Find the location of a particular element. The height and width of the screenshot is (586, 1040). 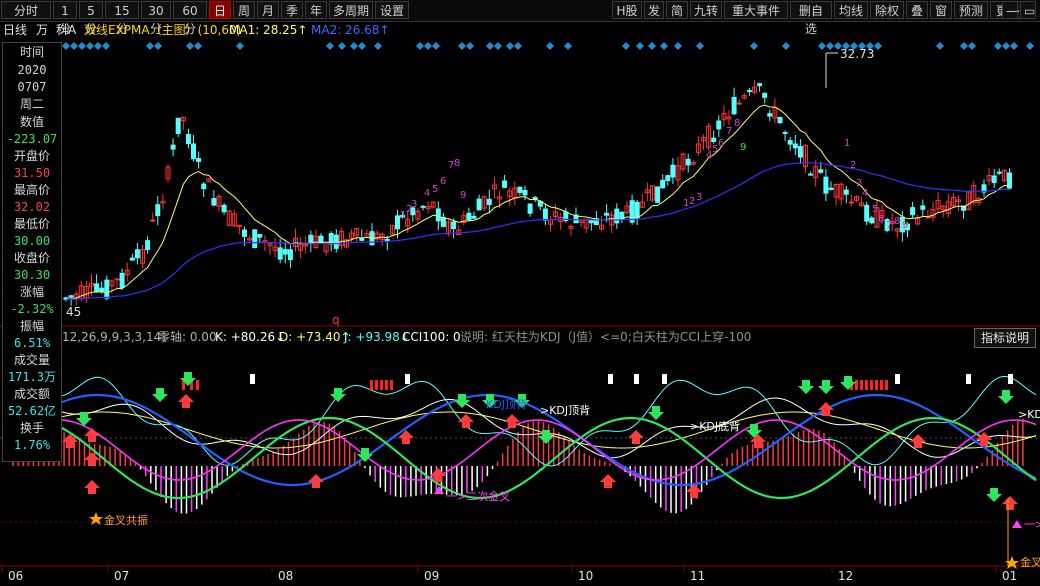

info-label: 收盘价 is located at coordinates (31, 258).